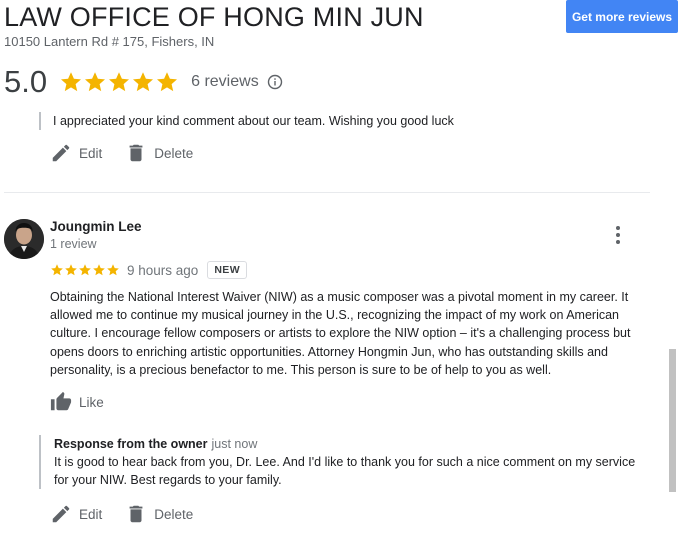  What do you see at coordinates (275, 82) in the screenshot?
I see `info-icon` at bounding box center [275, 82].